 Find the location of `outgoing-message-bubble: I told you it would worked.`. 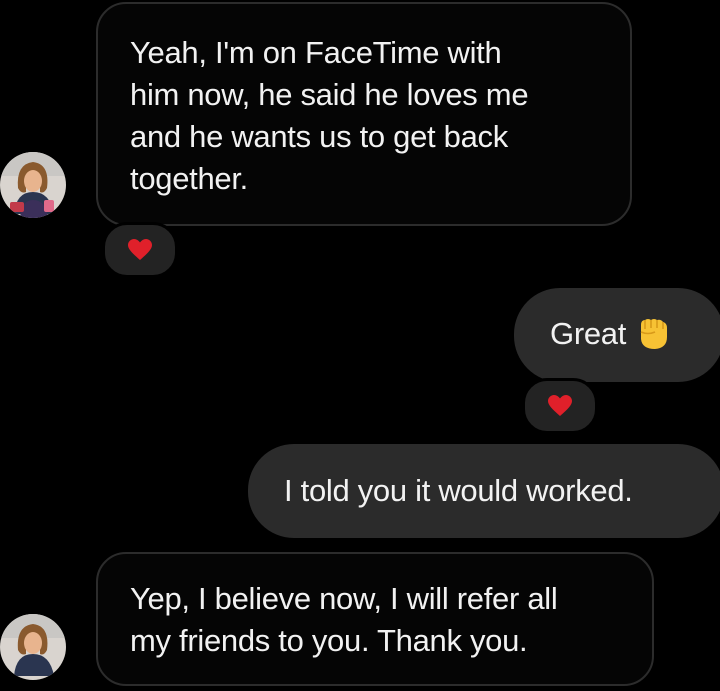

outgoing-message-bubble: I told you it would worked. is located at coordinates (484, 491).